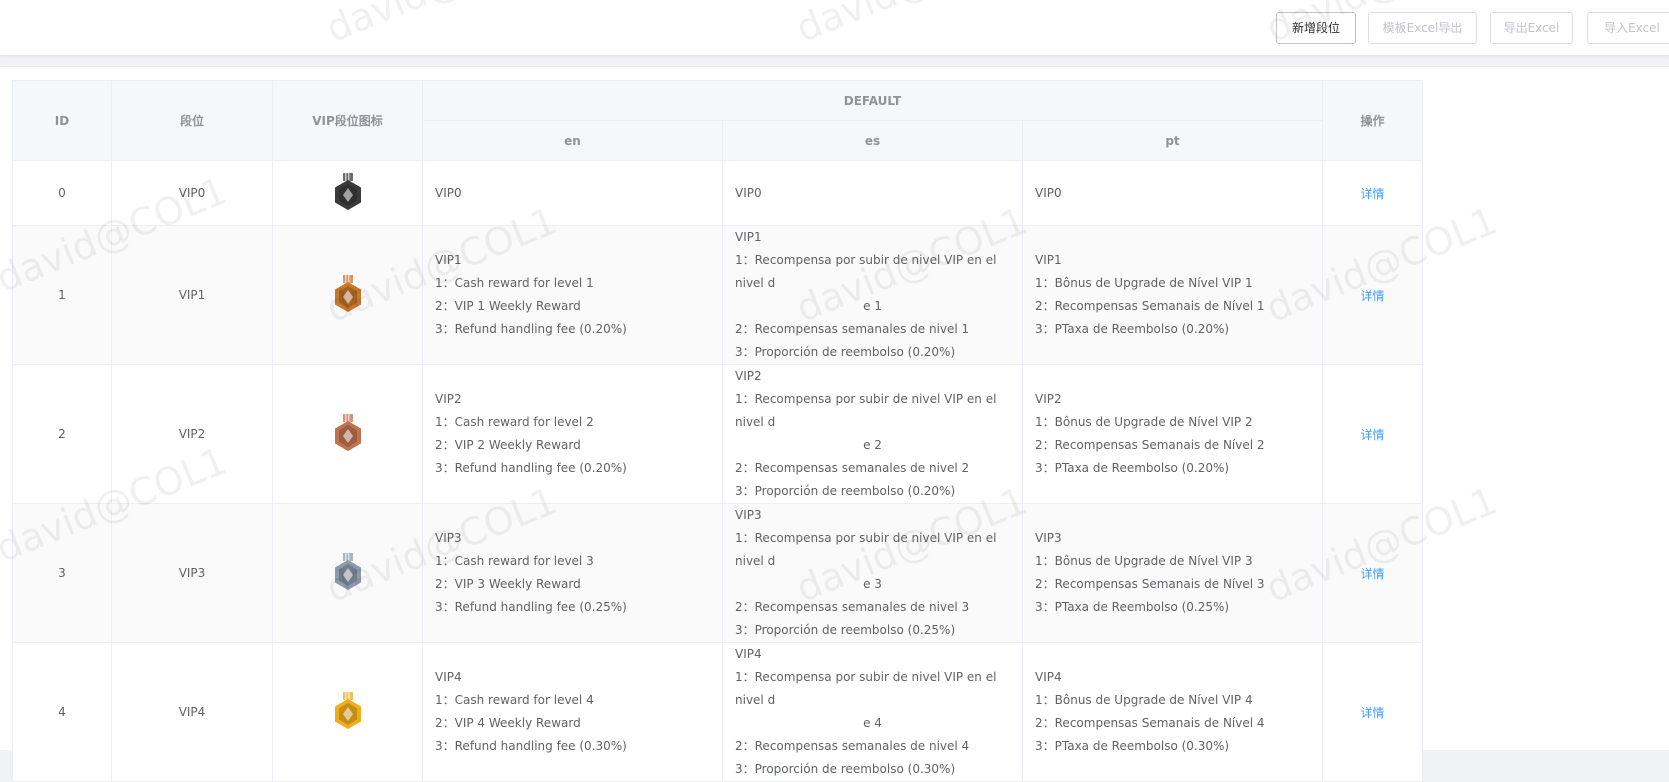 The image size is (1669, 782). I want to click on header-vip-icon: VIP段位图标, so click(347, 120).